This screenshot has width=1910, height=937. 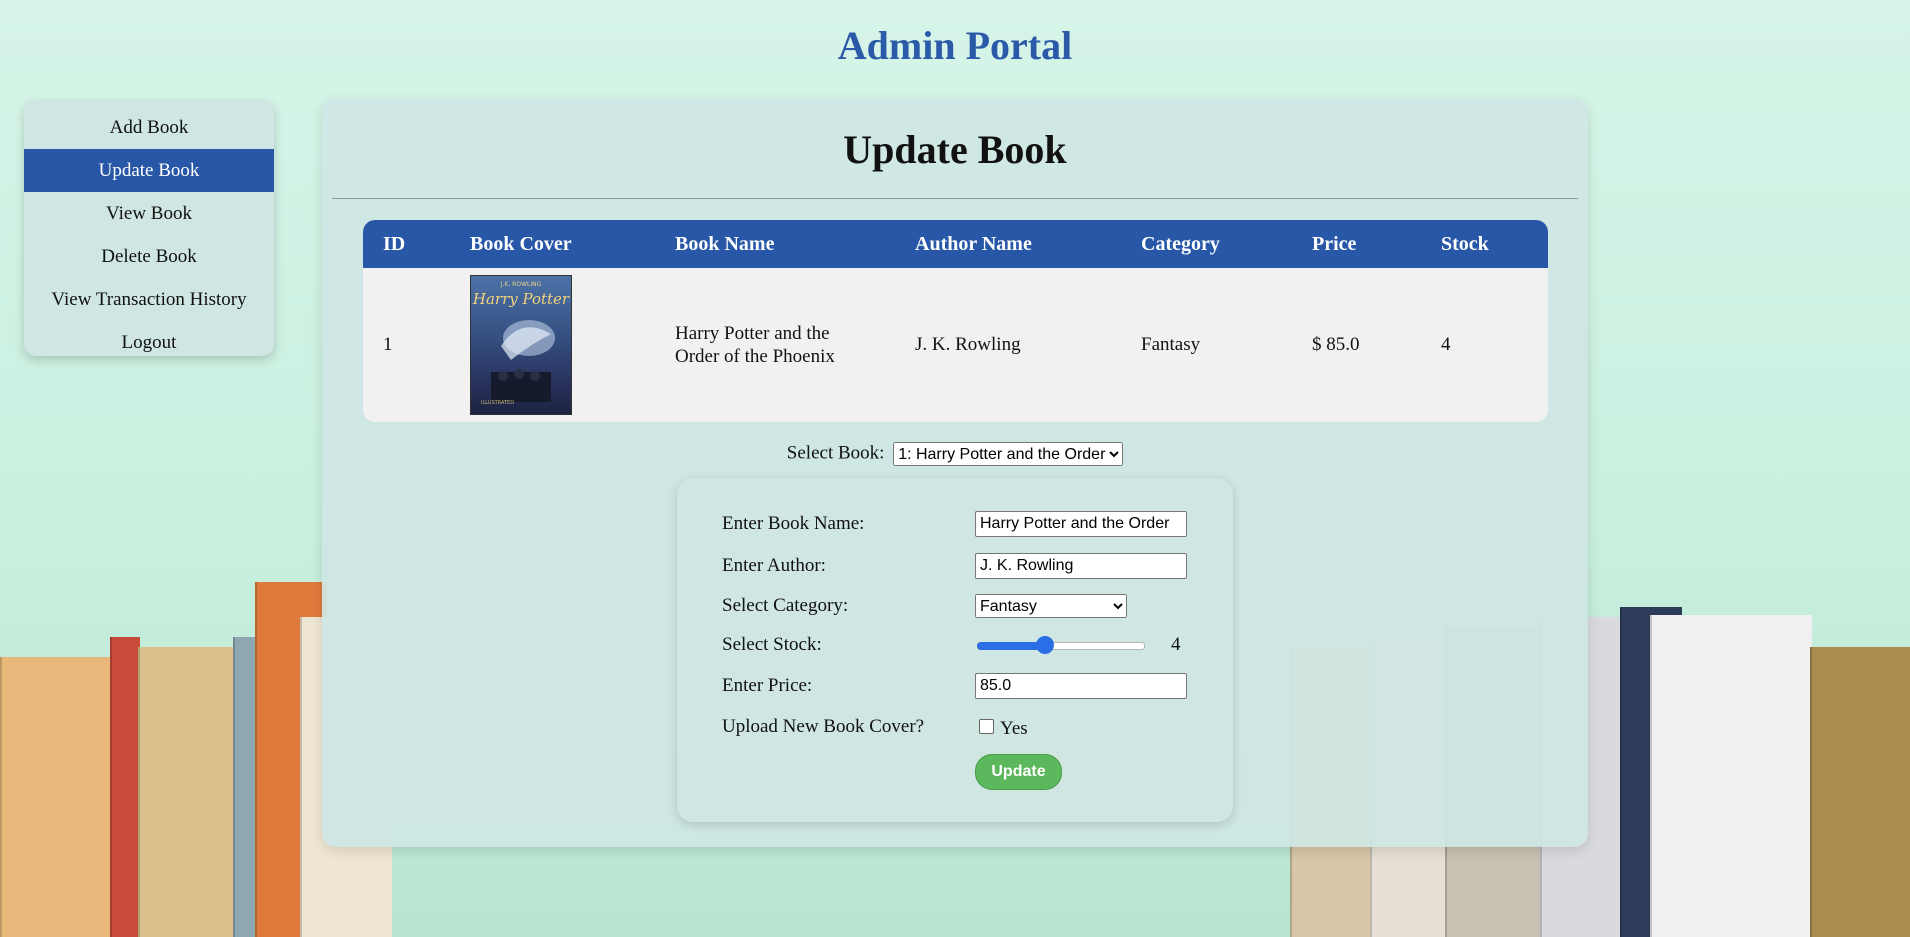 What do you see at coordinates (1180, 243) in the screenshot?
I see `header-category: Category` at bounding box center [1180, 243].